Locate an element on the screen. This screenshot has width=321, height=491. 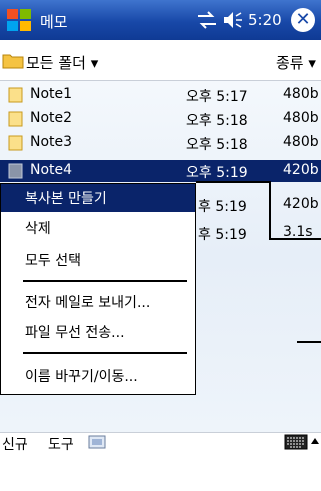
menu-select-all: 모두 선택 is located at coordinates (98, 260).